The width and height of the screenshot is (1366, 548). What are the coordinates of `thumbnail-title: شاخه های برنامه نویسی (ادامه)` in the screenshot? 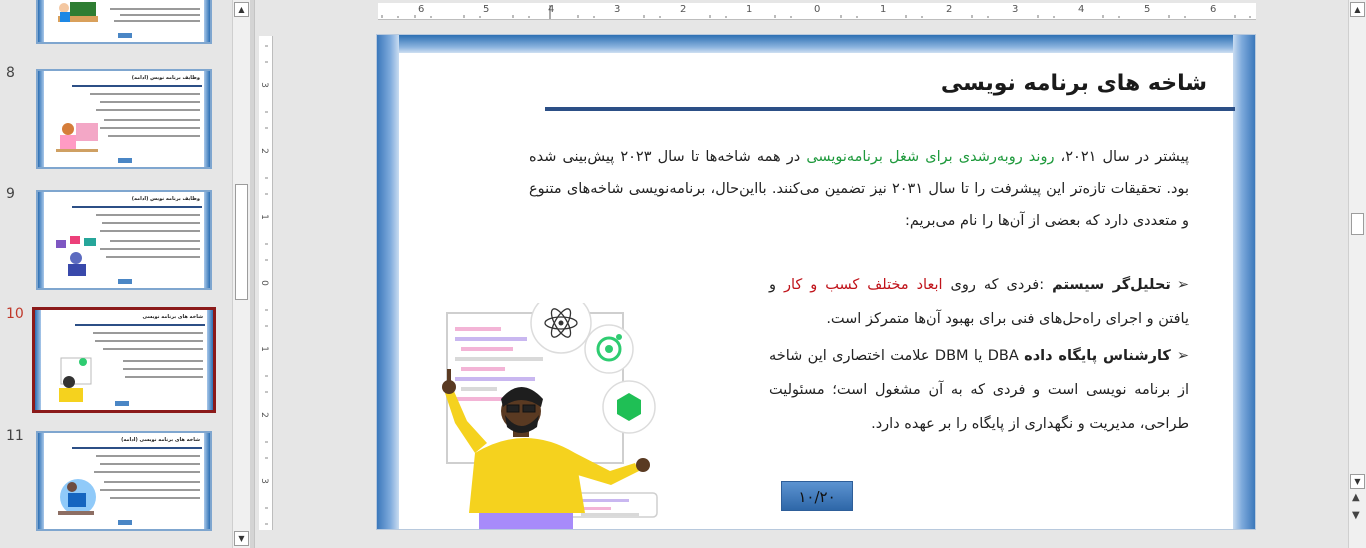 It's located at (160, 440).